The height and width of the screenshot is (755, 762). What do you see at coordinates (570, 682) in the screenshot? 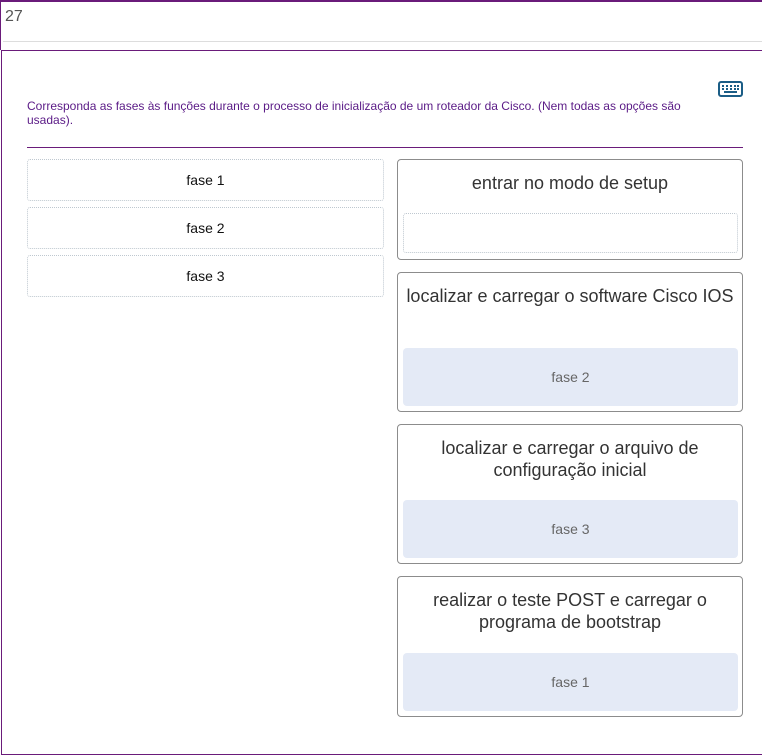
I see `drop-zone-answer: fase 1` at bounding box center [570, 682].